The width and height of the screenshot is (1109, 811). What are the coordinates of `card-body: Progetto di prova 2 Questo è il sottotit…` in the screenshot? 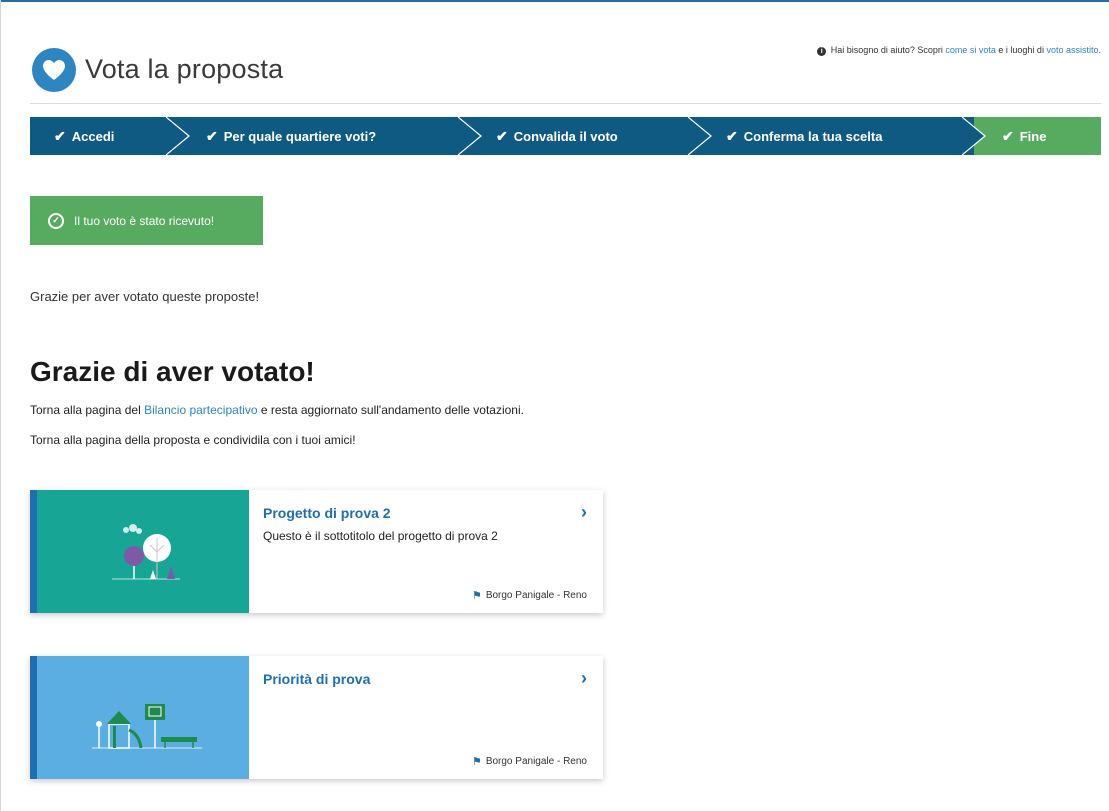 It's located at (426, 551).